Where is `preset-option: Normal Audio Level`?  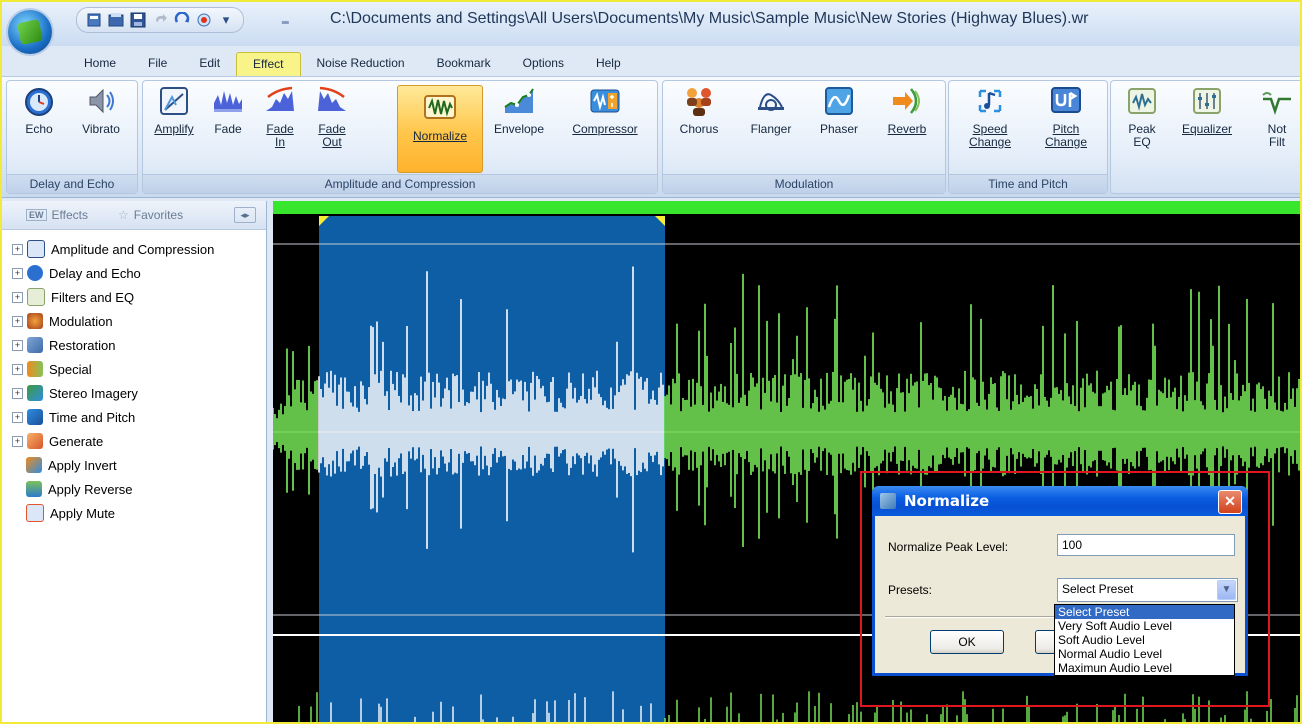
preset-option: Normal Audio Level is located at coordinates (1144, 654).